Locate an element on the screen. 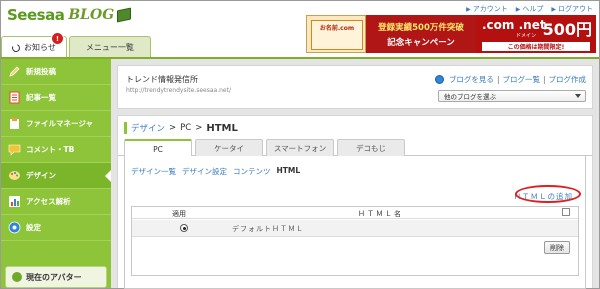 The image size is (600, 289). header-tabs: お知らせ メニュー一覧 is located at coordinates (76, 47).